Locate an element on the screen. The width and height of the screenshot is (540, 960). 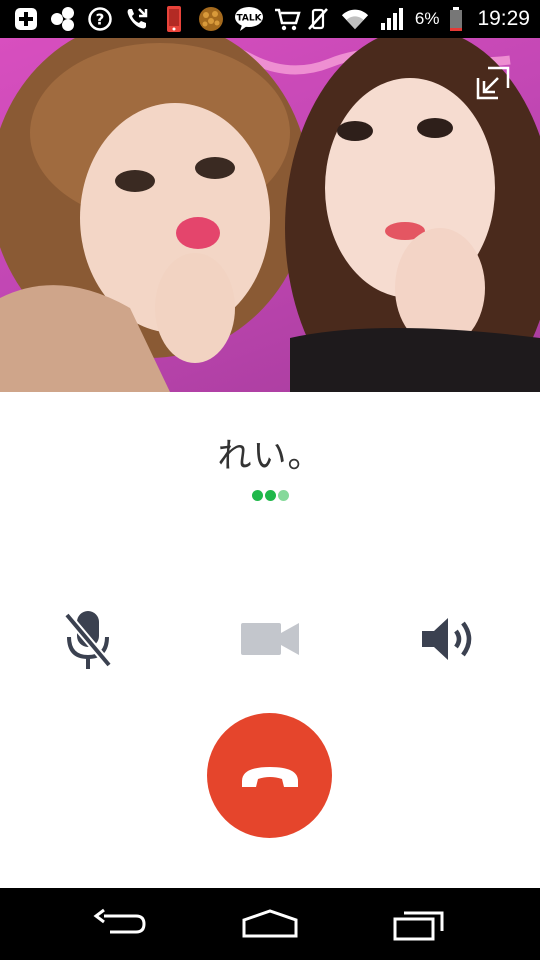
talk-bubble-icon: TALK is located at coordinates (249, 19).